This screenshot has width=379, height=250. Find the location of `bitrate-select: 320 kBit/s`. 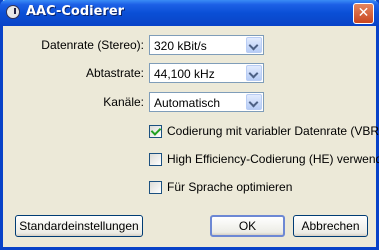

bitrate-select: 320 kBit/s is located at coordinates (206, 45).